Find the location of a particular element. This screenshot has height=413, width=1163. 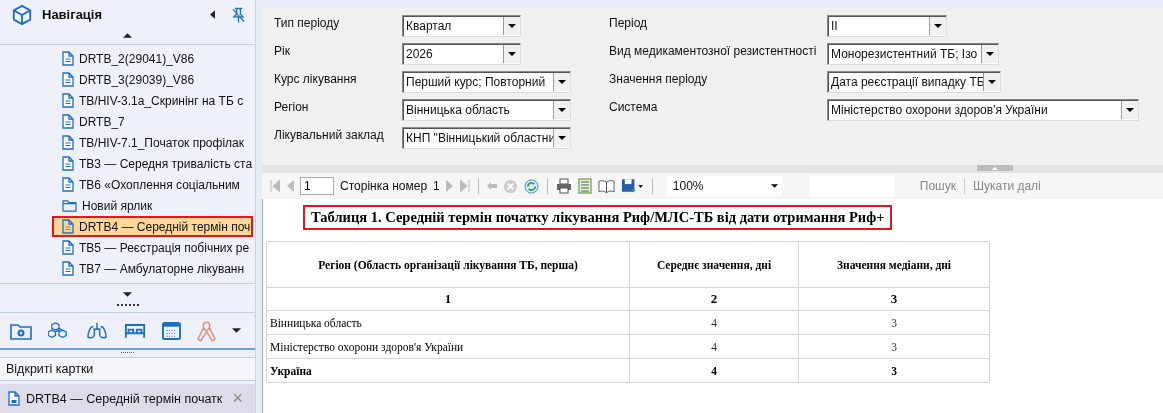

tree-item: TB5 — Реєстрація побічних ре is located at coordinates (152, 248).